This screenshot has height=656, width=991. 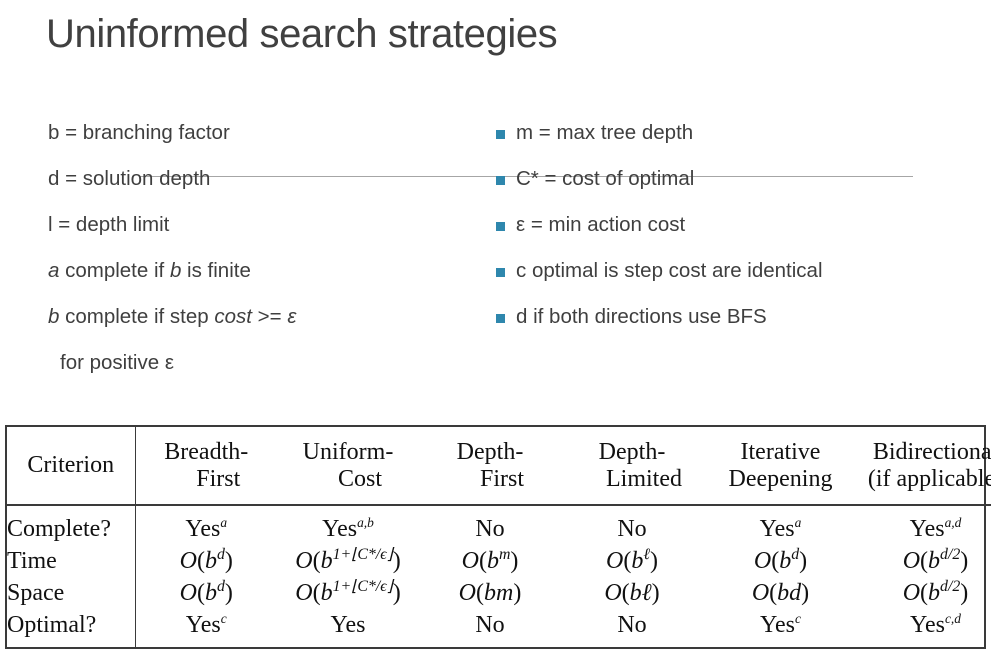 I want to click on value-space: O(b1+⌊C*/ϵ⌋), so click(x=348, y=591).